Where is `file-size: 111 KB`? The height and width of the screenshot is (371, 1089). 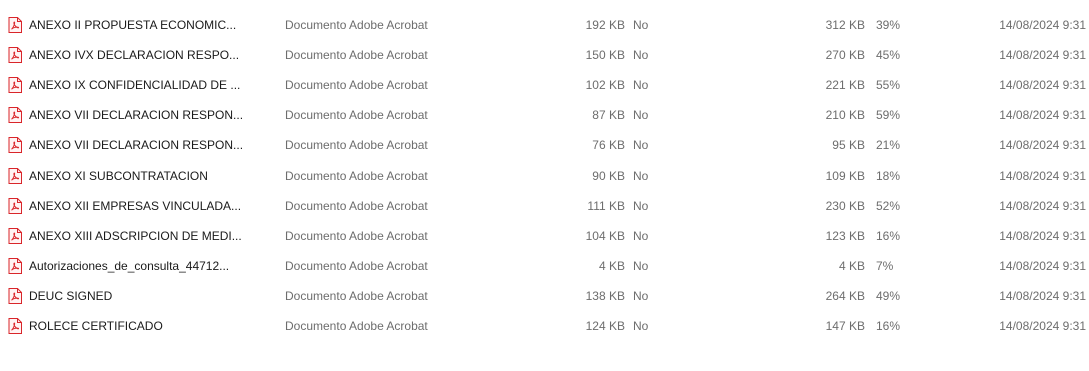 file-size: 111 KB is located at coordinates (606, 206).